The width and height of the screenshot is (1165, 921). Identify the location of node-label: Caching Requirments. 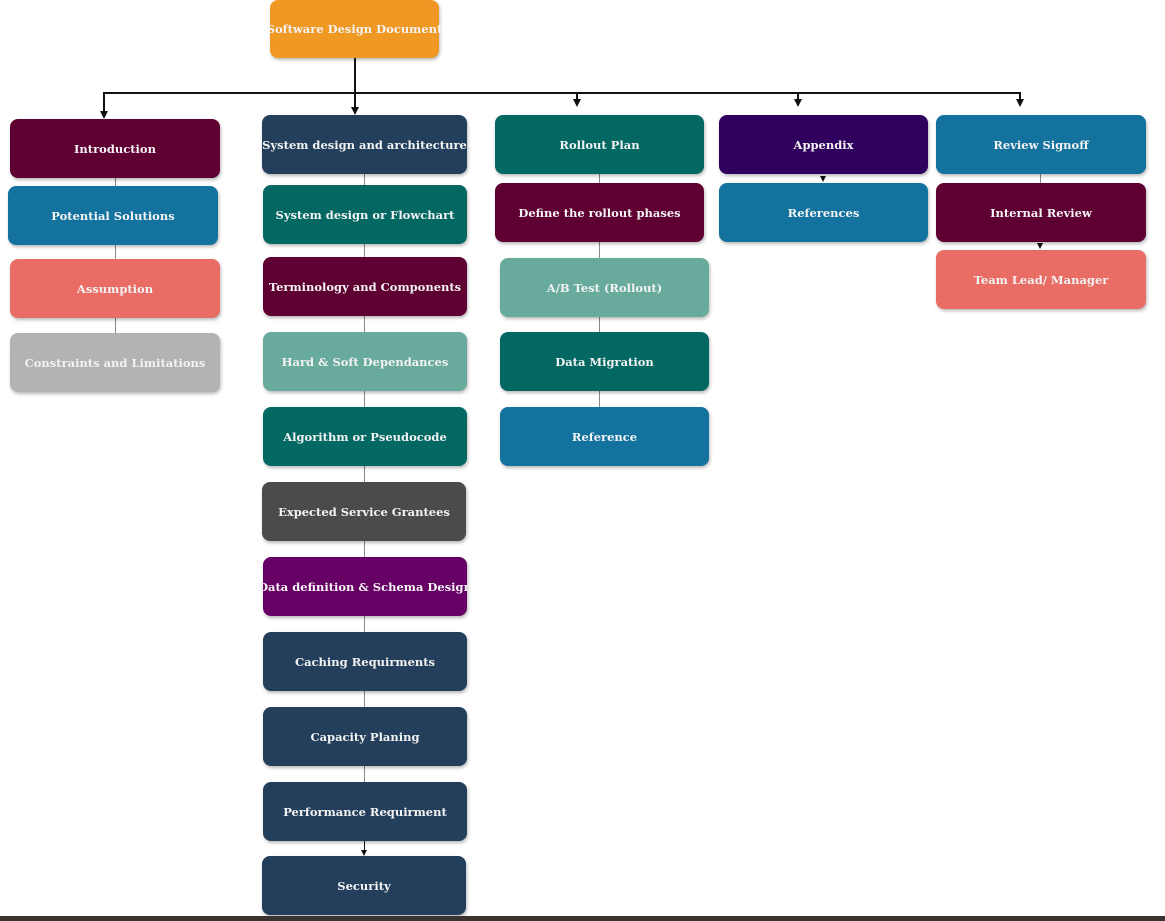
(365, 661).